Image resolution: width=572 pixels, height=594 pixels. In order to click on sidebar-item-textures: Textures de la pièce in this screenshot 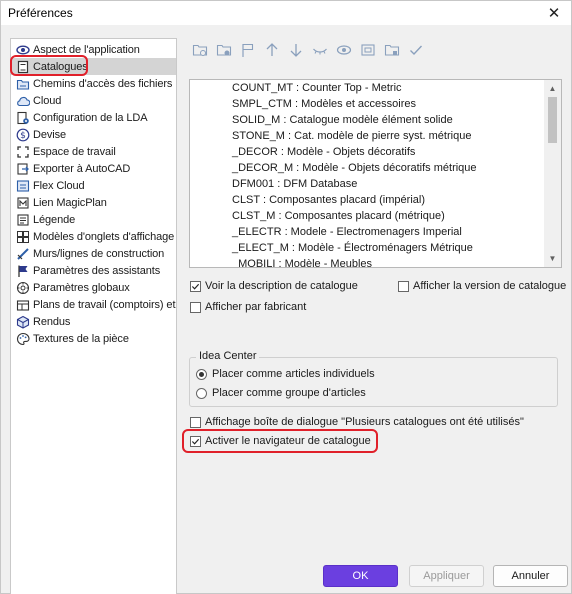, I will do `click(93, 338)`.